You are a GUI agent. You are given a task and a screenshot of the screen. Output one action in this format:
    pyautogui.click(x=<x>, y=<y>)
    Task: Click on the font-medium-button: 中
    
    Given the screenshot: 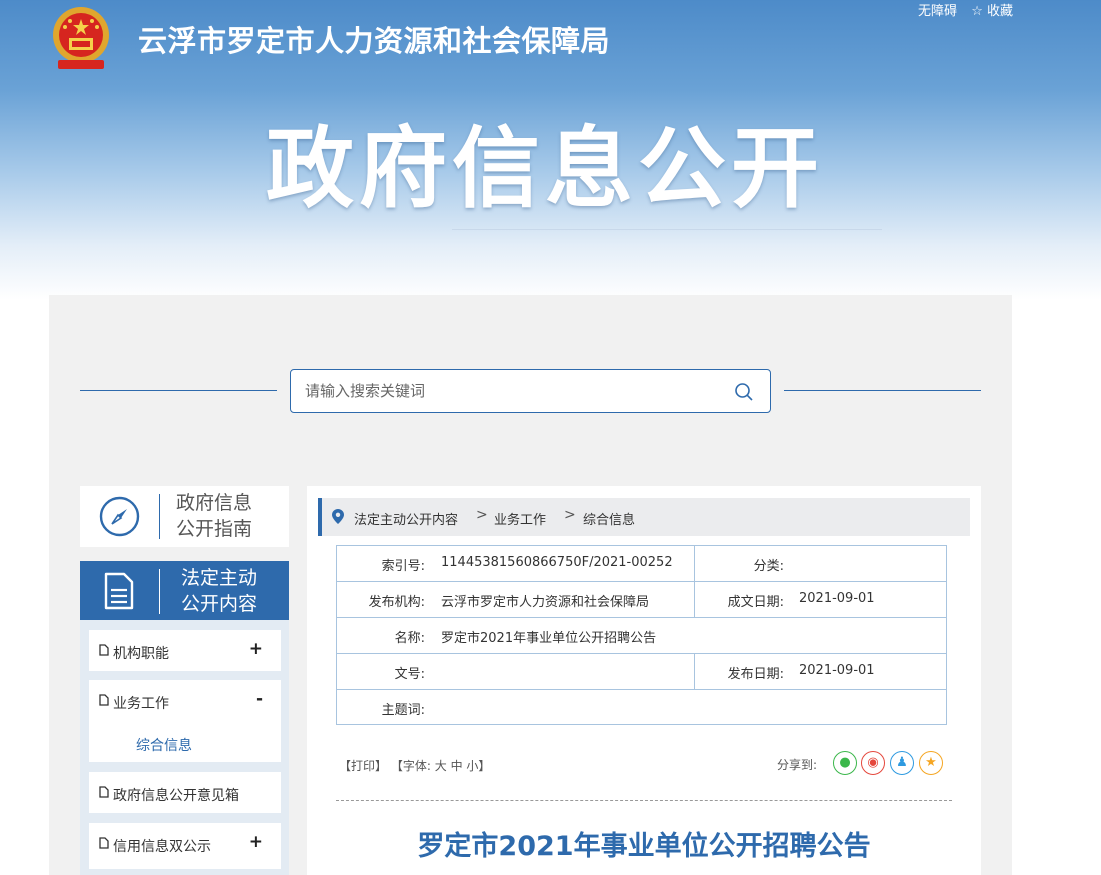 What is the action you would take?
    pyautogui.click(x=457, y=766)
    